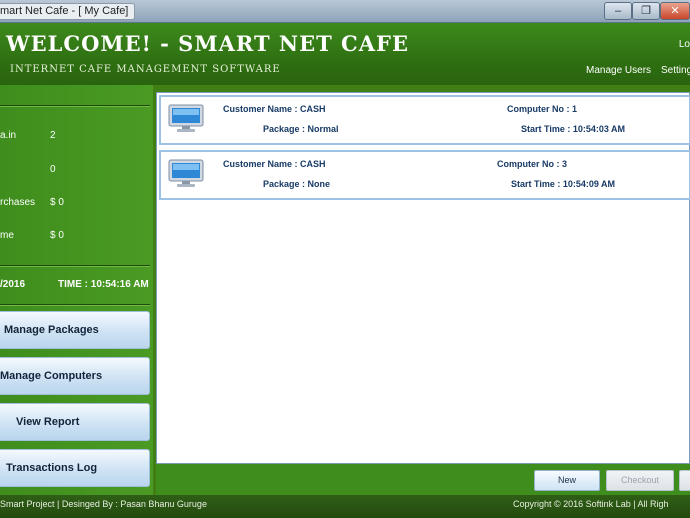 This screenshot has height=518, width=690. What do you see at coordinates (297, 184) in the screenshot?
I see `package-name: Package : None` at bounding box center [297, 184].